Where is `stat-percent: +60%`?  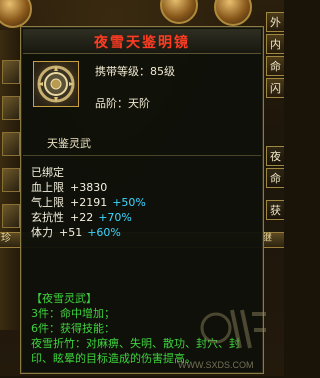 stat-percent: +60% is located at coordinates (104, 232).